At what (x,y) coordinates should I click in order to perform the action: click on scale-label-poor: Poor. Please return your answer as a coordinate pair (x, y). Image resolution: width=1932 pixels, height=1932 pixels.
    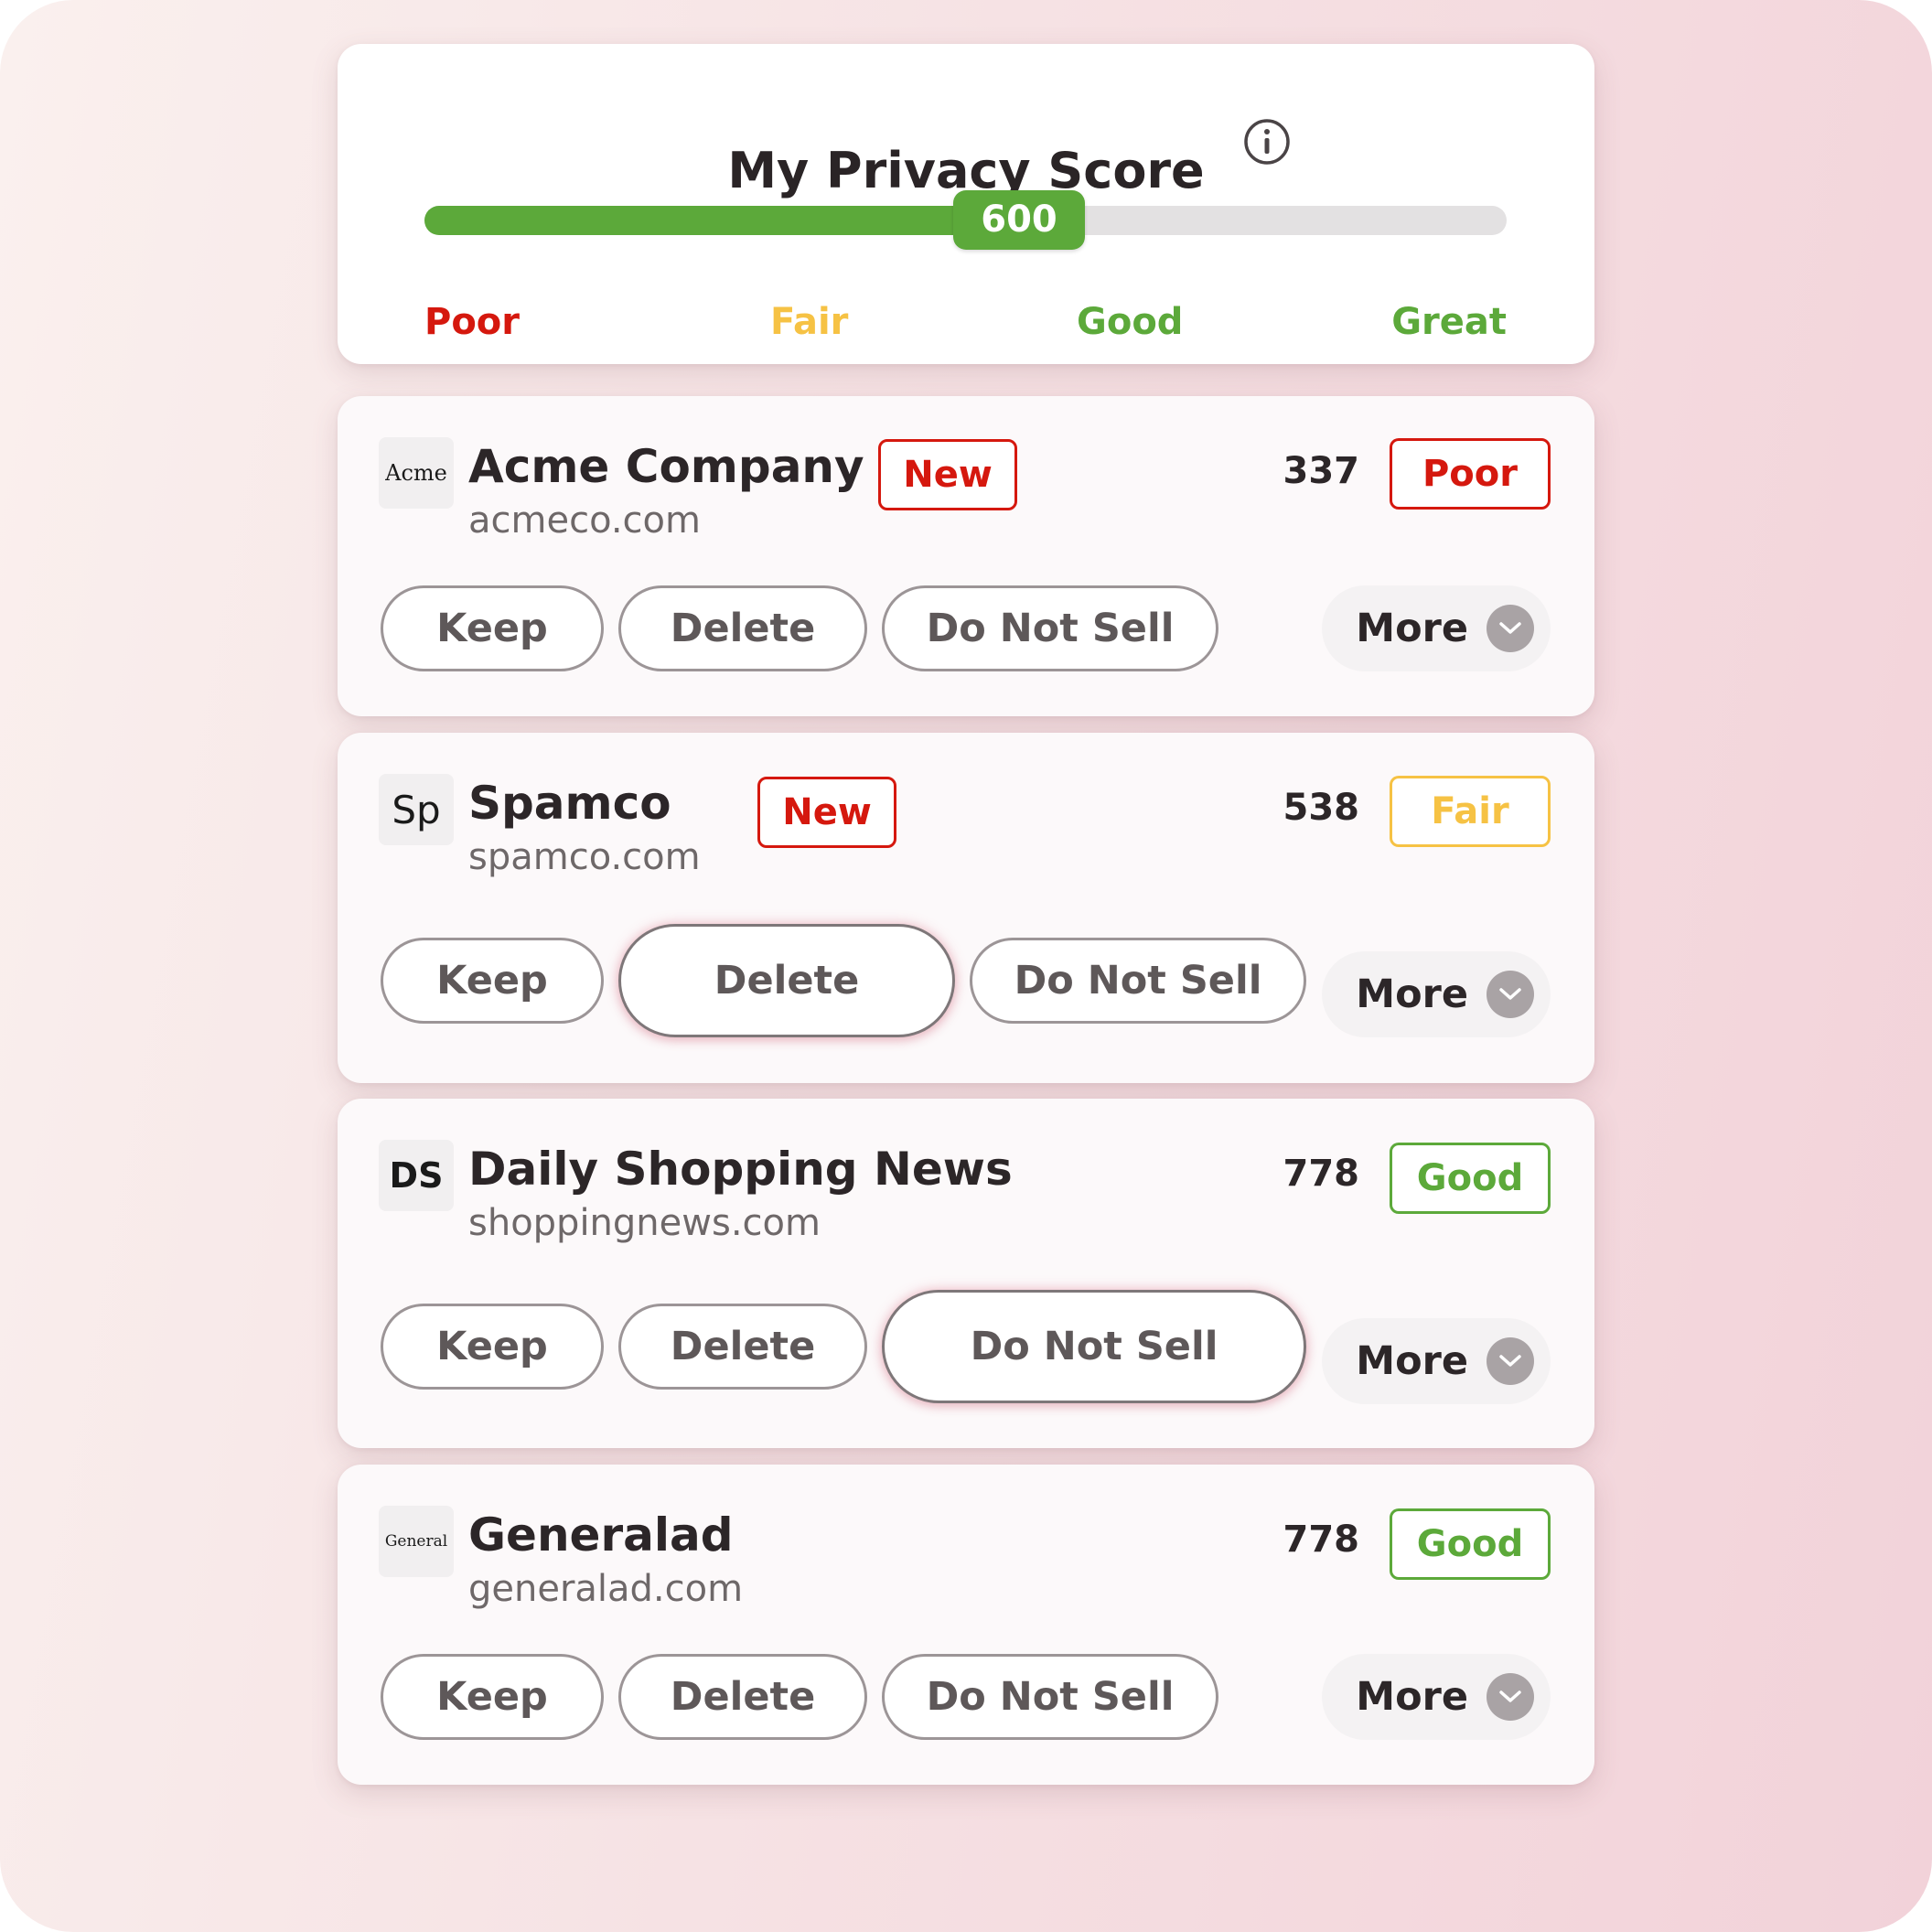
    Looking at the image, I should click on (473, 322).